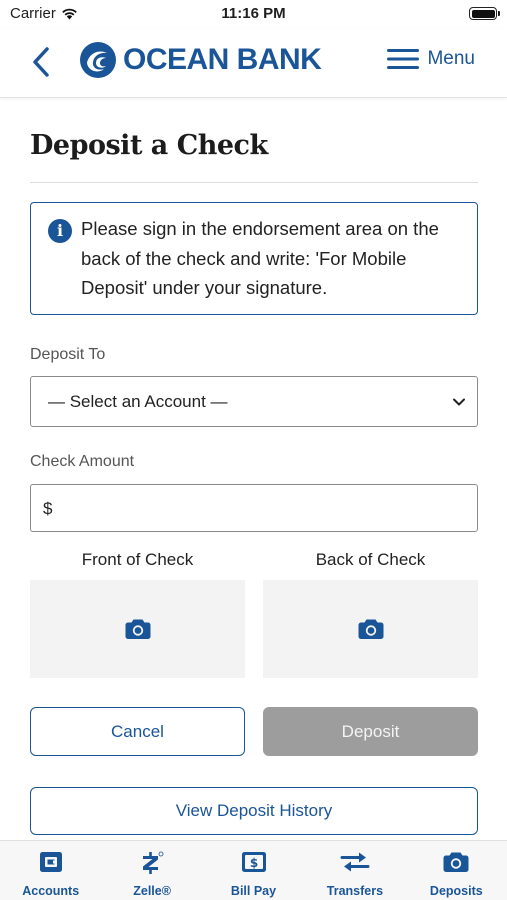 The width and height of the screenshot is (507, 900). I want to click on app-header: OCEAN BANK Menu, so click(253, 63).